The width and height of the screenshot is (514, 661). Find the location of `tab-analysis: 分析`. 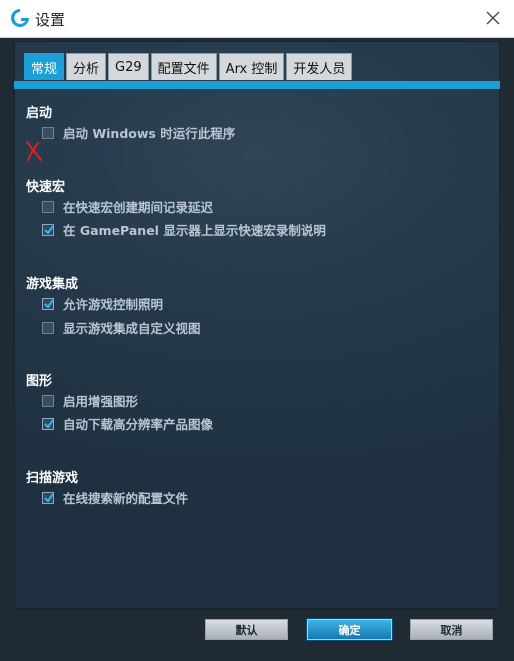

tab-analysis: 分析 is located at coordinates (86, 66).